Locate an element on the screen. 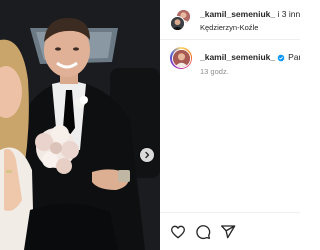  coauthors-link: i 3 innych is located at coordinates (289, 14).